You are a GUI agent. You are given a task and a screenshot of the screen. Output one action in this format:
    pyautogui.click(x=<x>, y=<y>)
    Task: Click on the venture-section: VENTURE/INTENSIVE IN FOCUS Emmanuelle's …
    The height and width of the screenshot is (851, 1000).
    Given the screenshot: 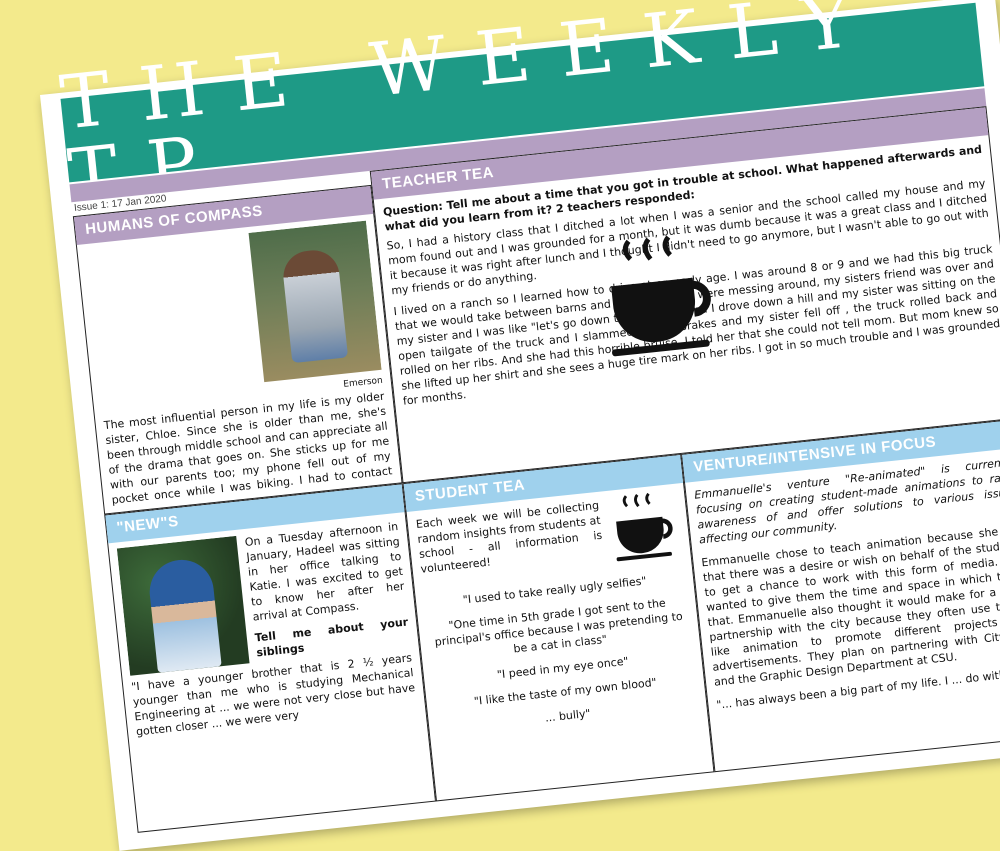 What is the action you would take?
    pyautogui.click(x=840, y=595)
    